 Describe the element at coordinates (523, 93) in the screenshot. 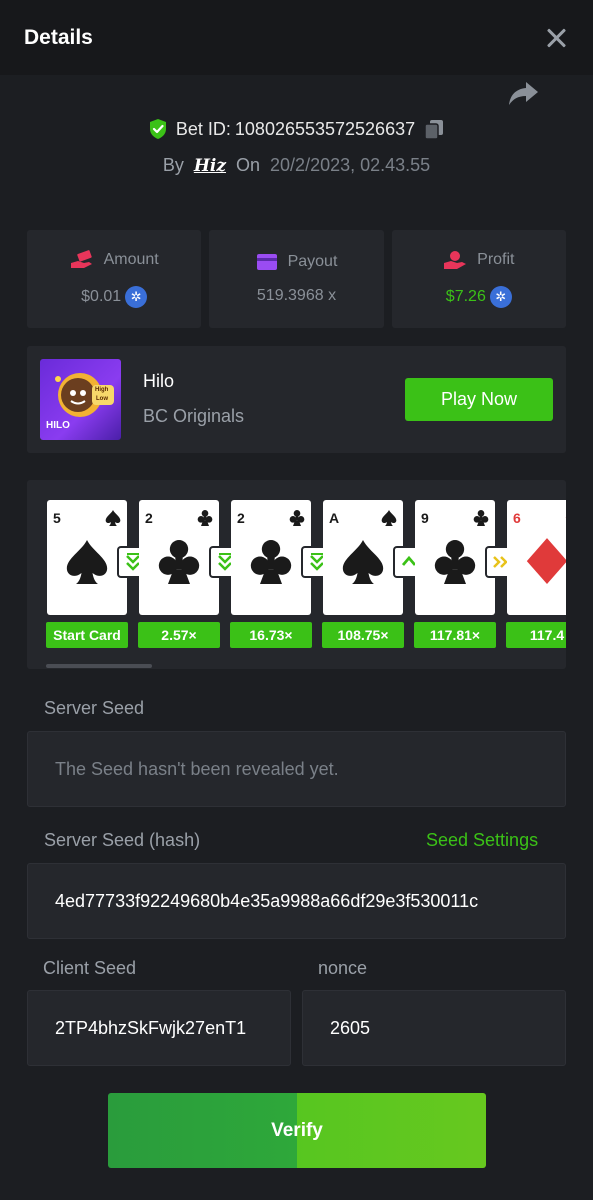

I see `share-icon` at that location.